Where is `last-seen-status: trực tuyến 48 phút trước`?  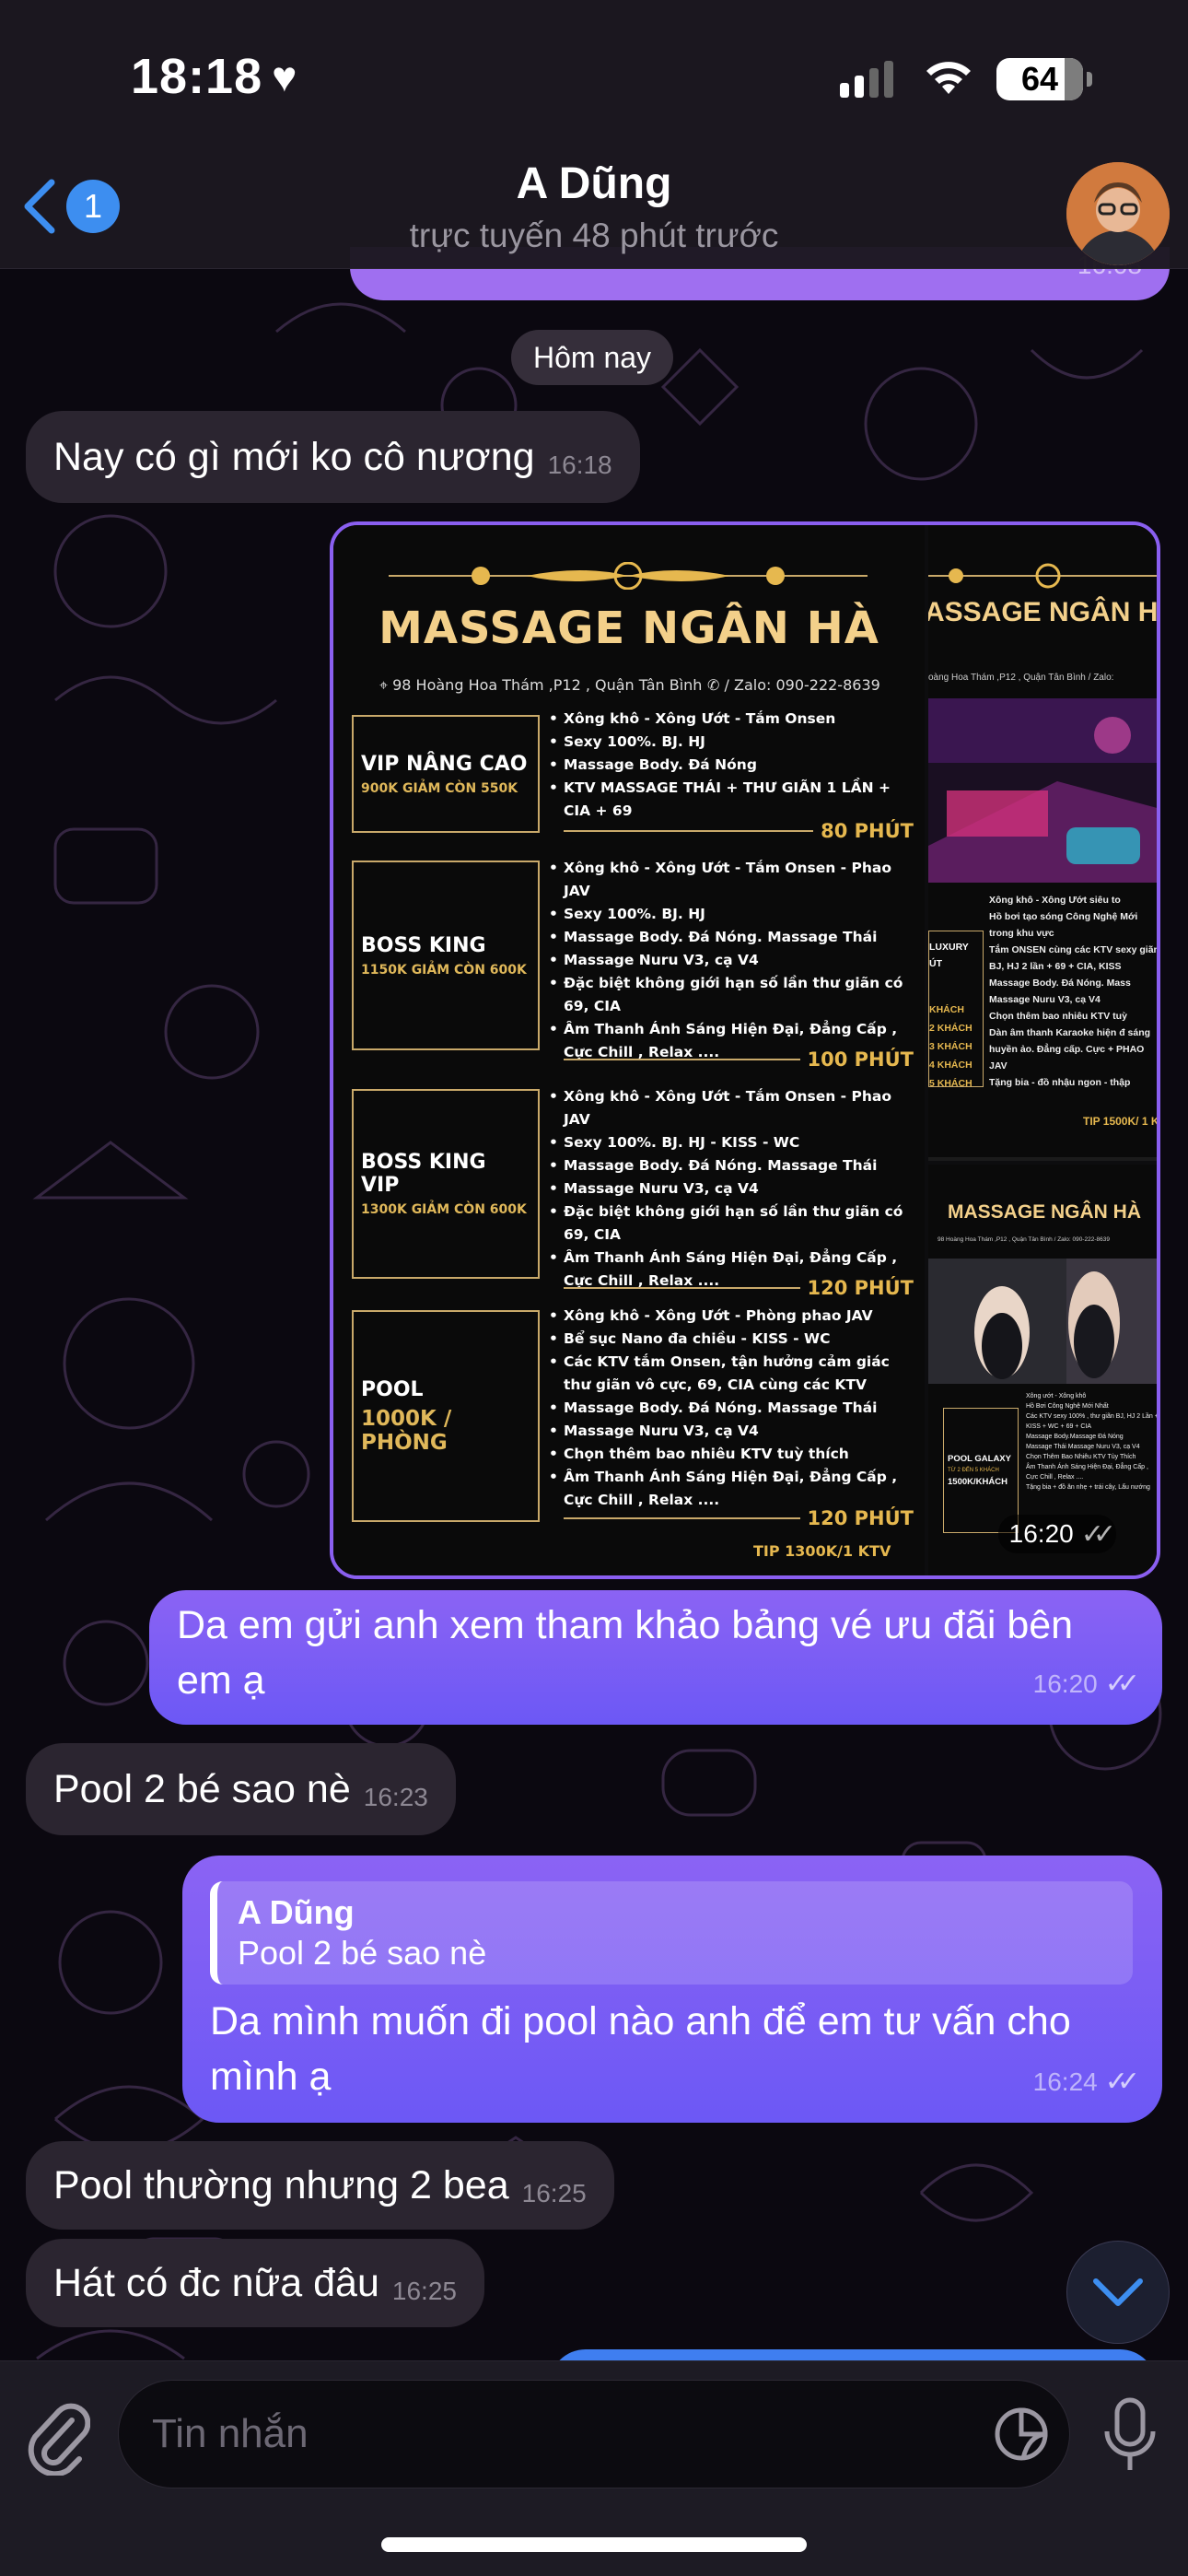
last-seen-status: trực tuyến 48 phút trước is located at coordinates (594, 235).